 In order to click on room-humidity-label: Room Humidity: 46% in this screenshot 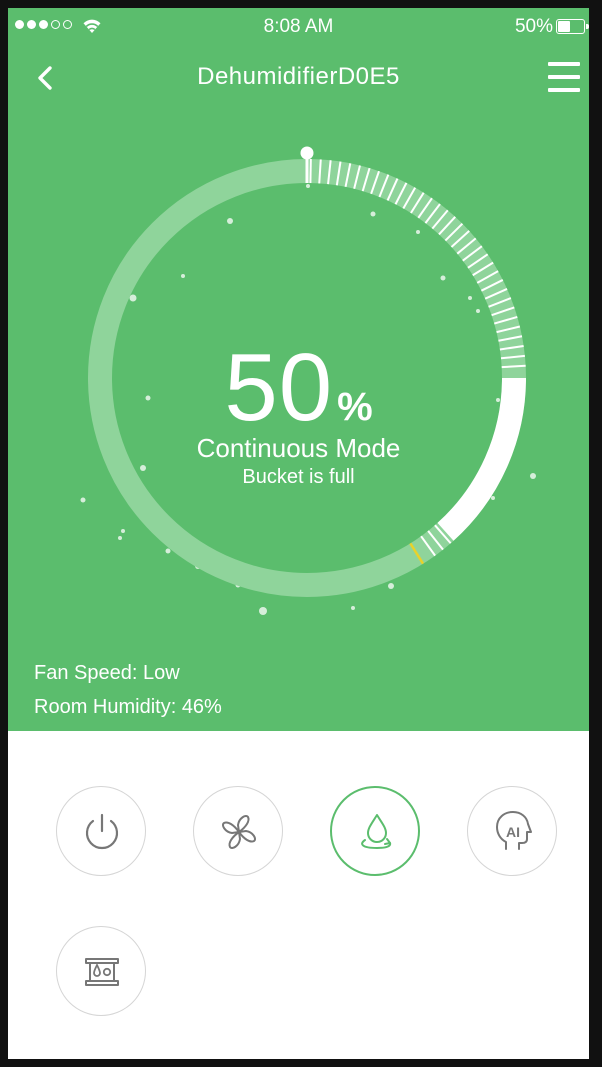, I will do `click(128, 707)`.